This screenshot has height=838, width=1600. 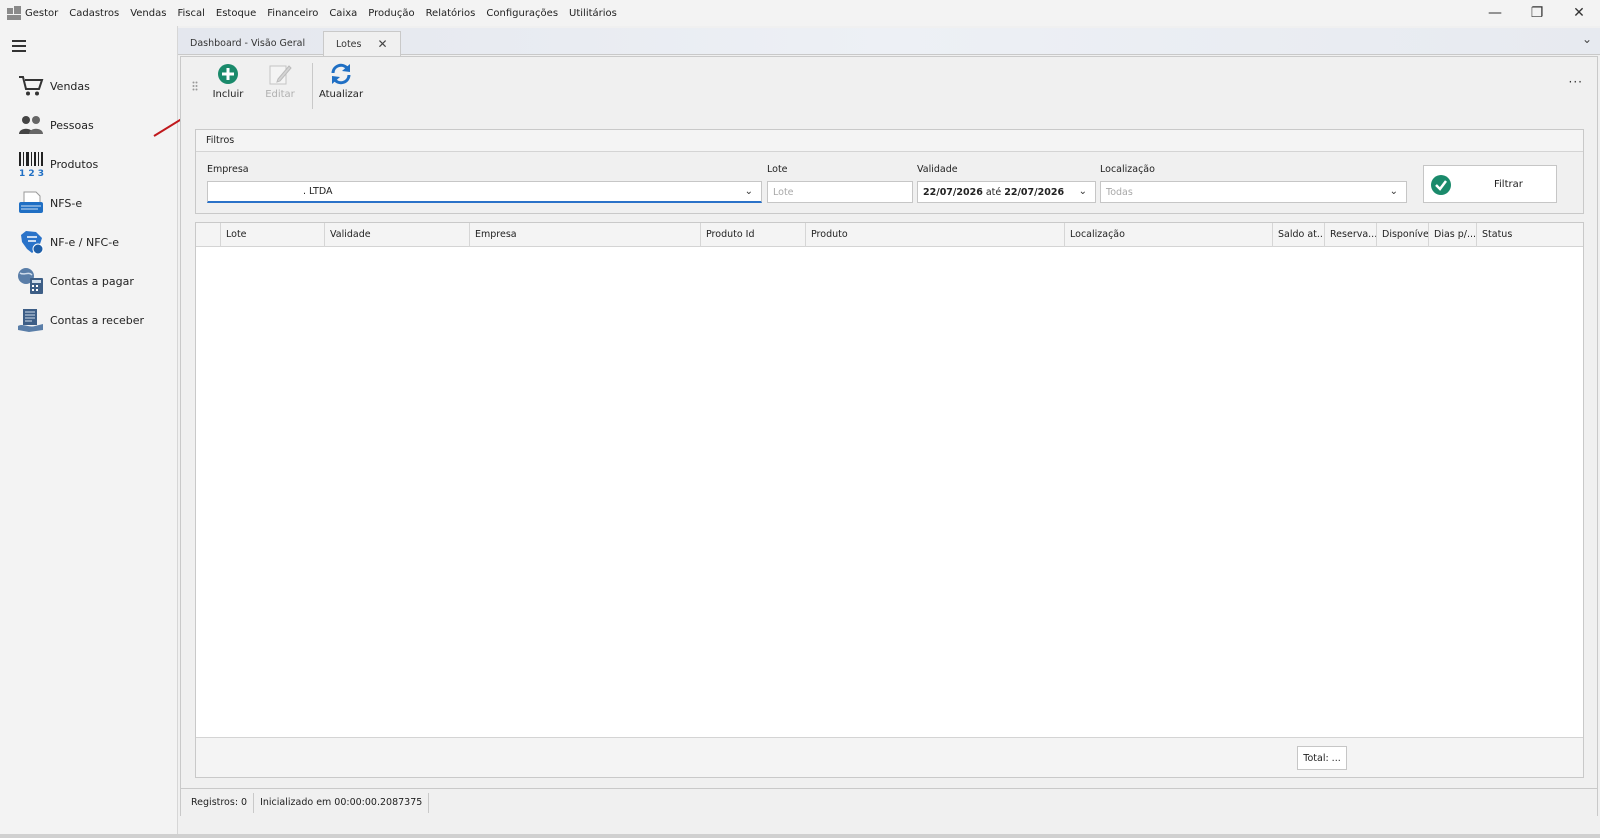 What do you see at coordinates (31, 320) in the screenshot?
I see `receivables-icon` at bounding box center [31, 320].